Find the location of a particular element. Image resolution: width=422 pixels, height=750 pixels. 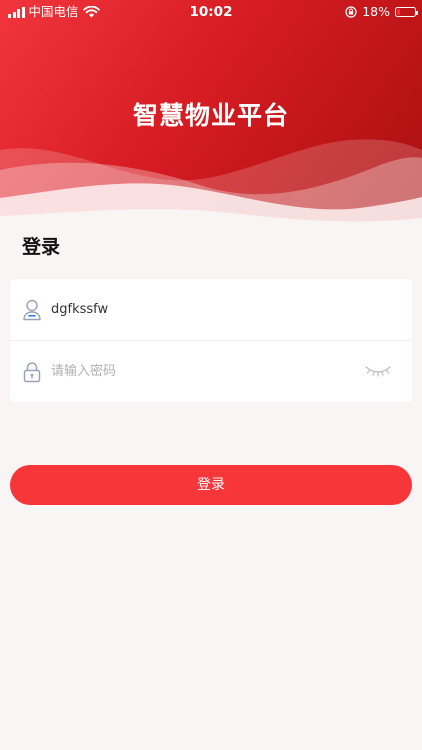

eye-closed-icon is located at coordinates (378, 371).